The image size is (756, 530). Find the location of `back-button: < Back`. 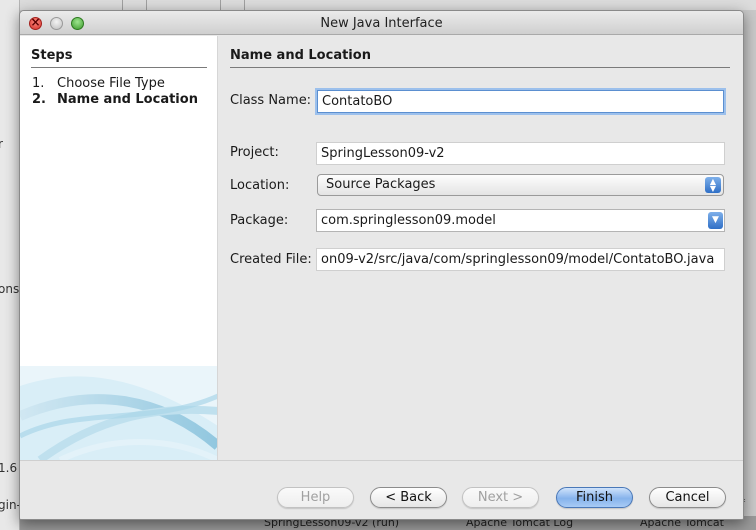

back-button: < Back is located at coordinates (408, 497).